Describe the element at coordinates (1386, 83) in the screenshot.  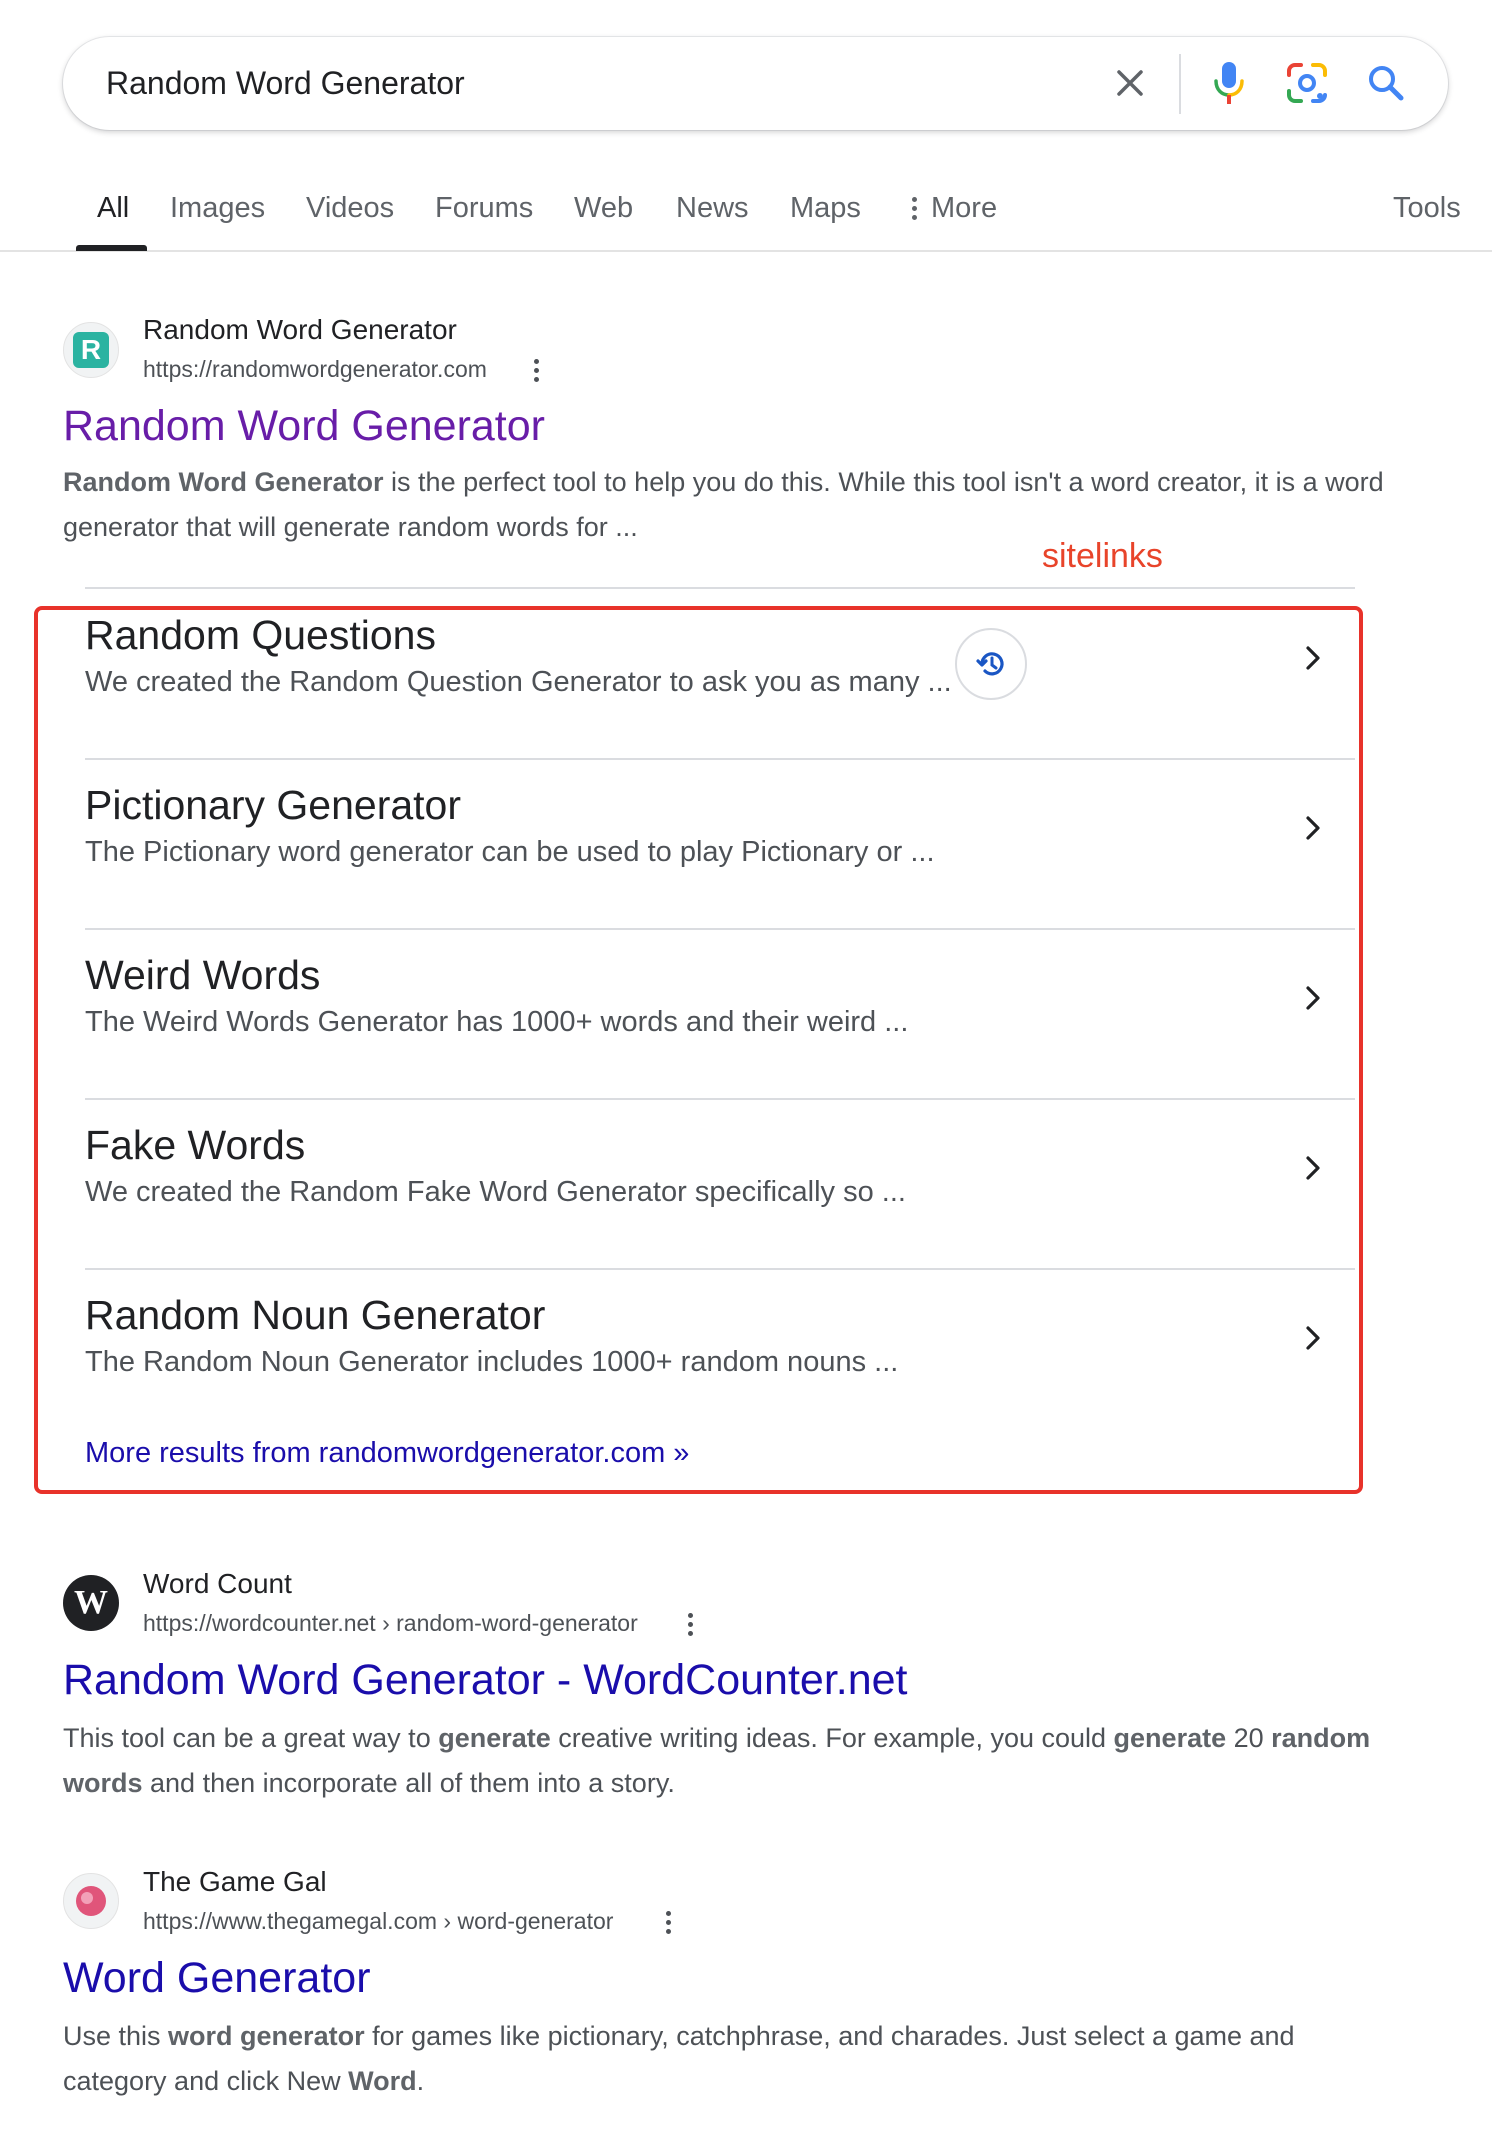
I see `search-icon` at that location.